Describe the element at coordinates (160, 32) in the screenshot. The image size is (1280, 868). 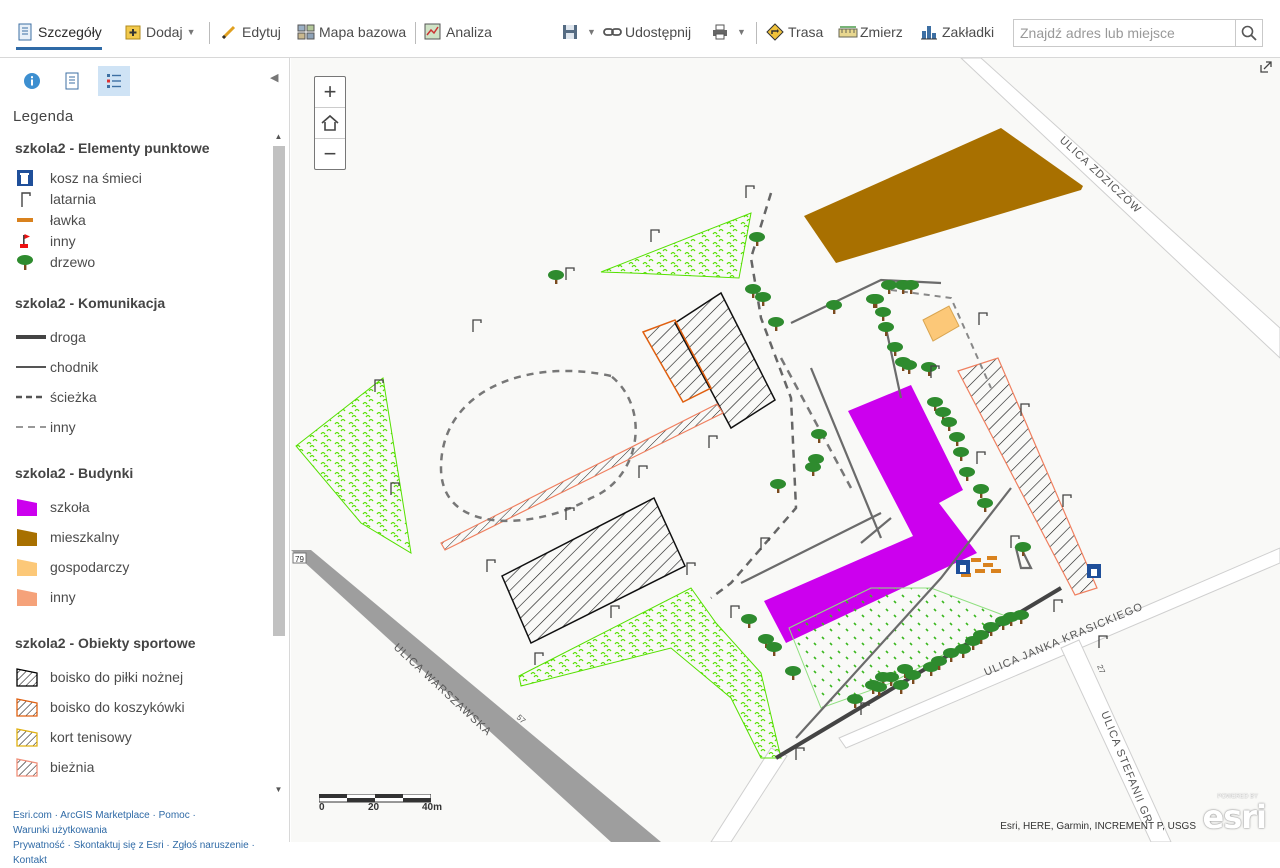
I see `add-button: Dodaj ▼` at that location.